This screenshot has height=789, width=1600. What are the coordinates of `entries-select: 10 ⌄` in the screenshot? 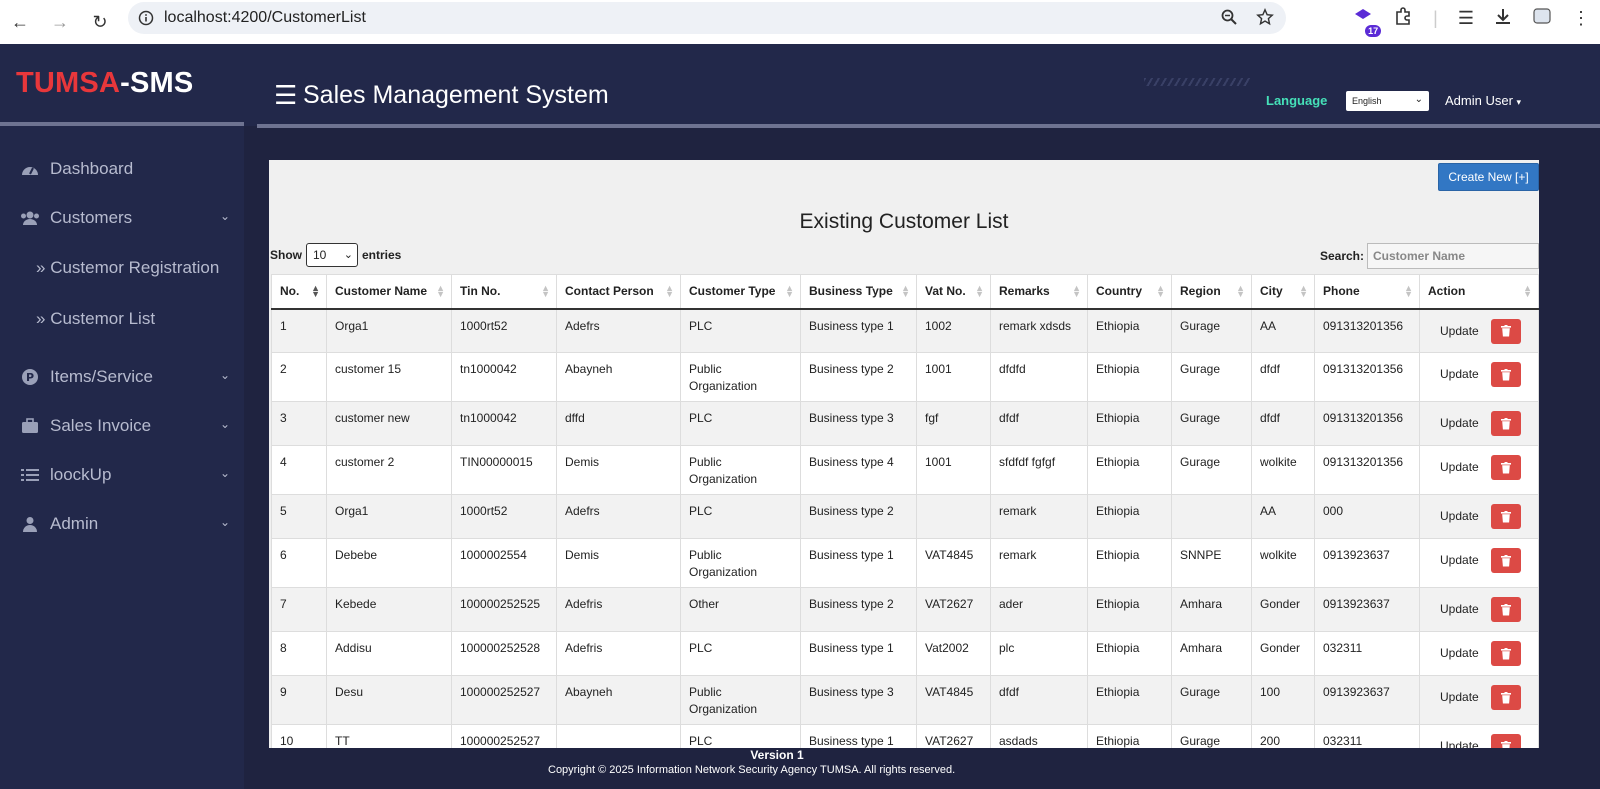 It's located at (332, 255).